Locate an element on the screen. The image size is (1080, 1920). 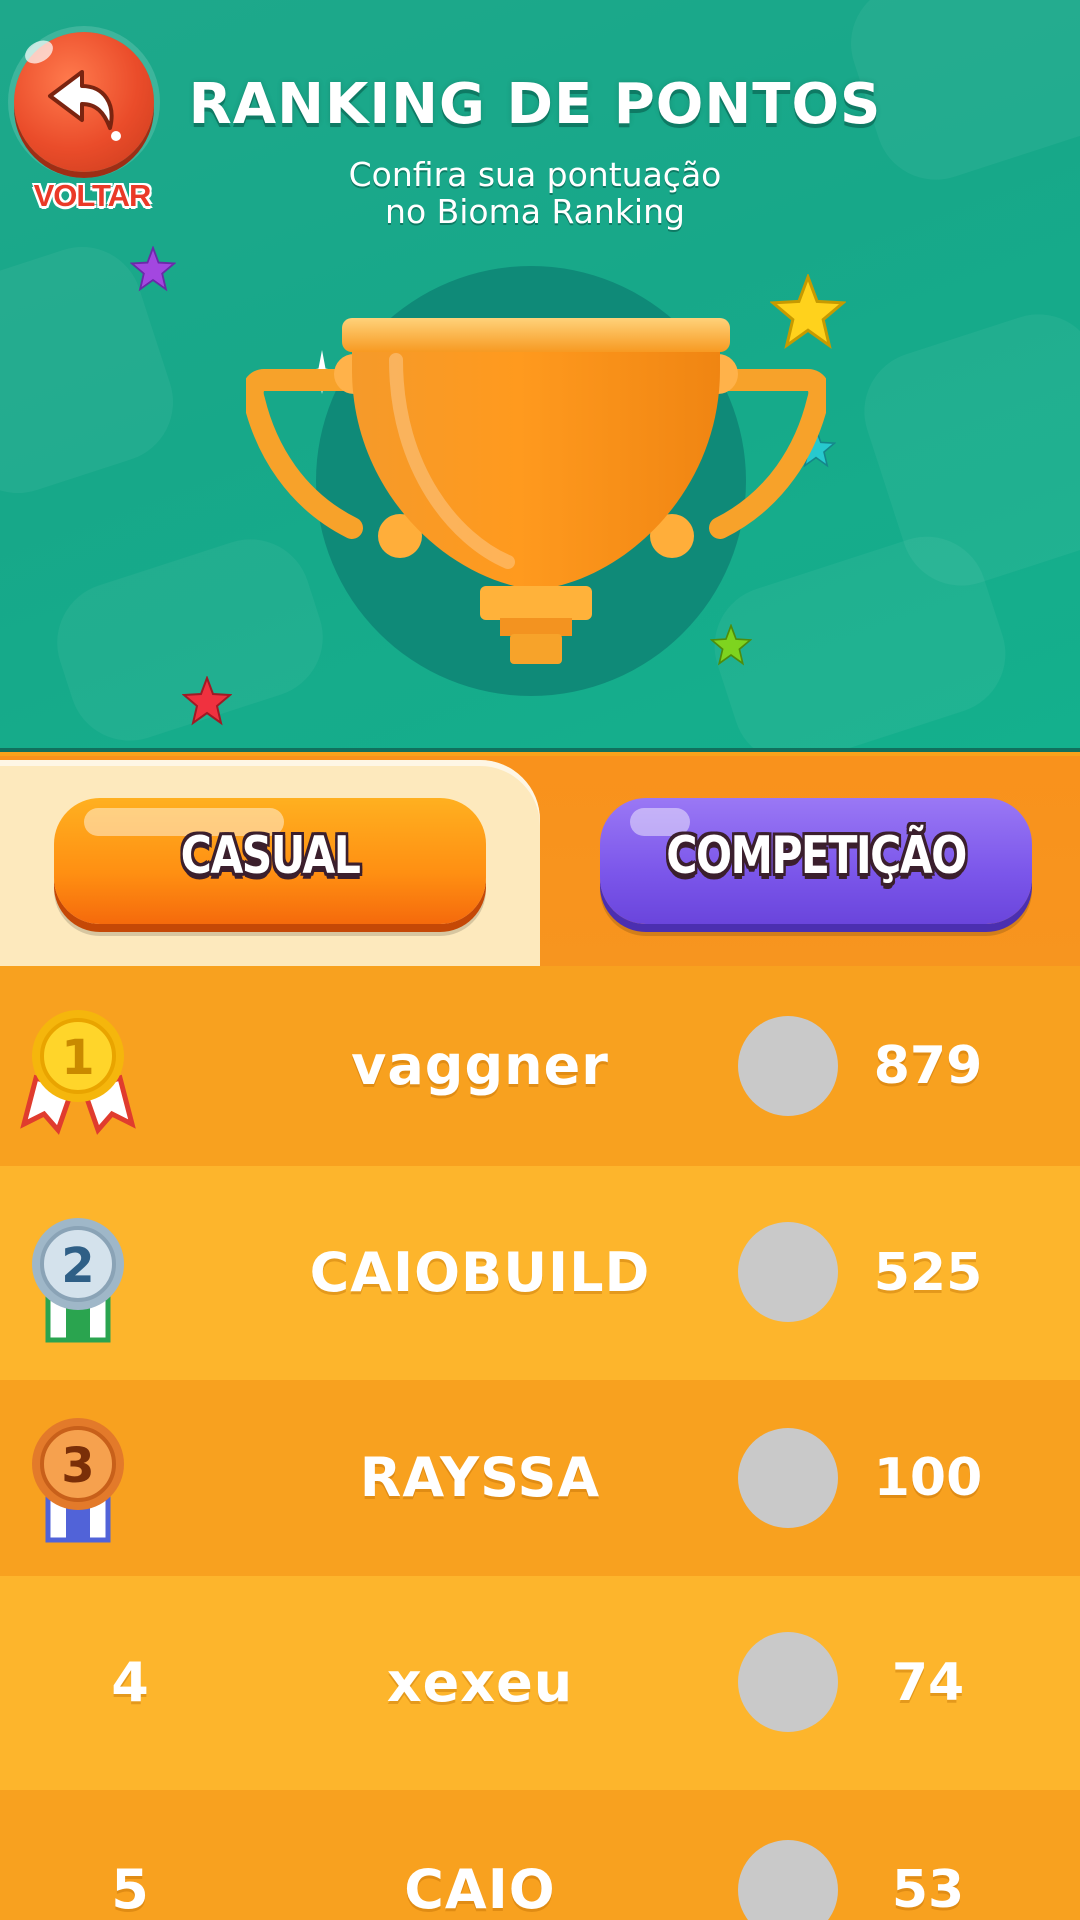
bronze-medal-icon: 3 is located at coordinates (78, 1480).